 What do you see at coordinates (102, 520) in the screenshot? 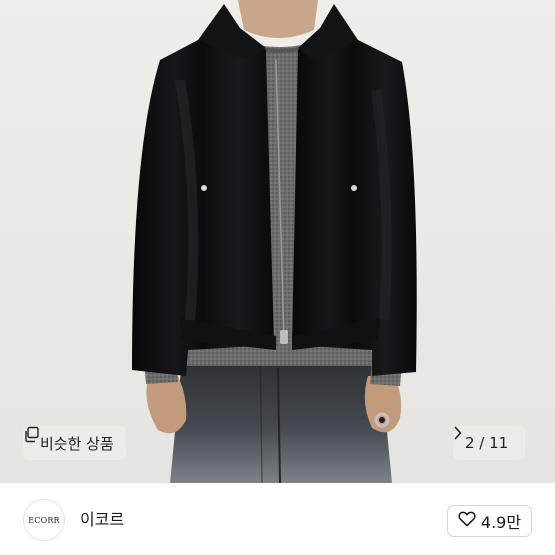
I see `seller-name: 이코르` at bounding box center [102, 520].